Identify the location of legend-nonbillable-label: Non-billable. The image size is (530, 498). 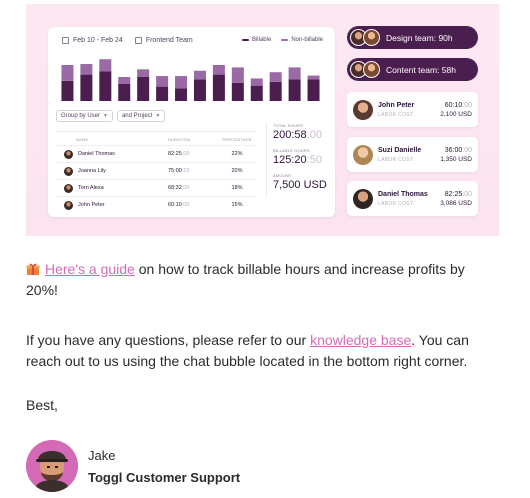
(307, 40).